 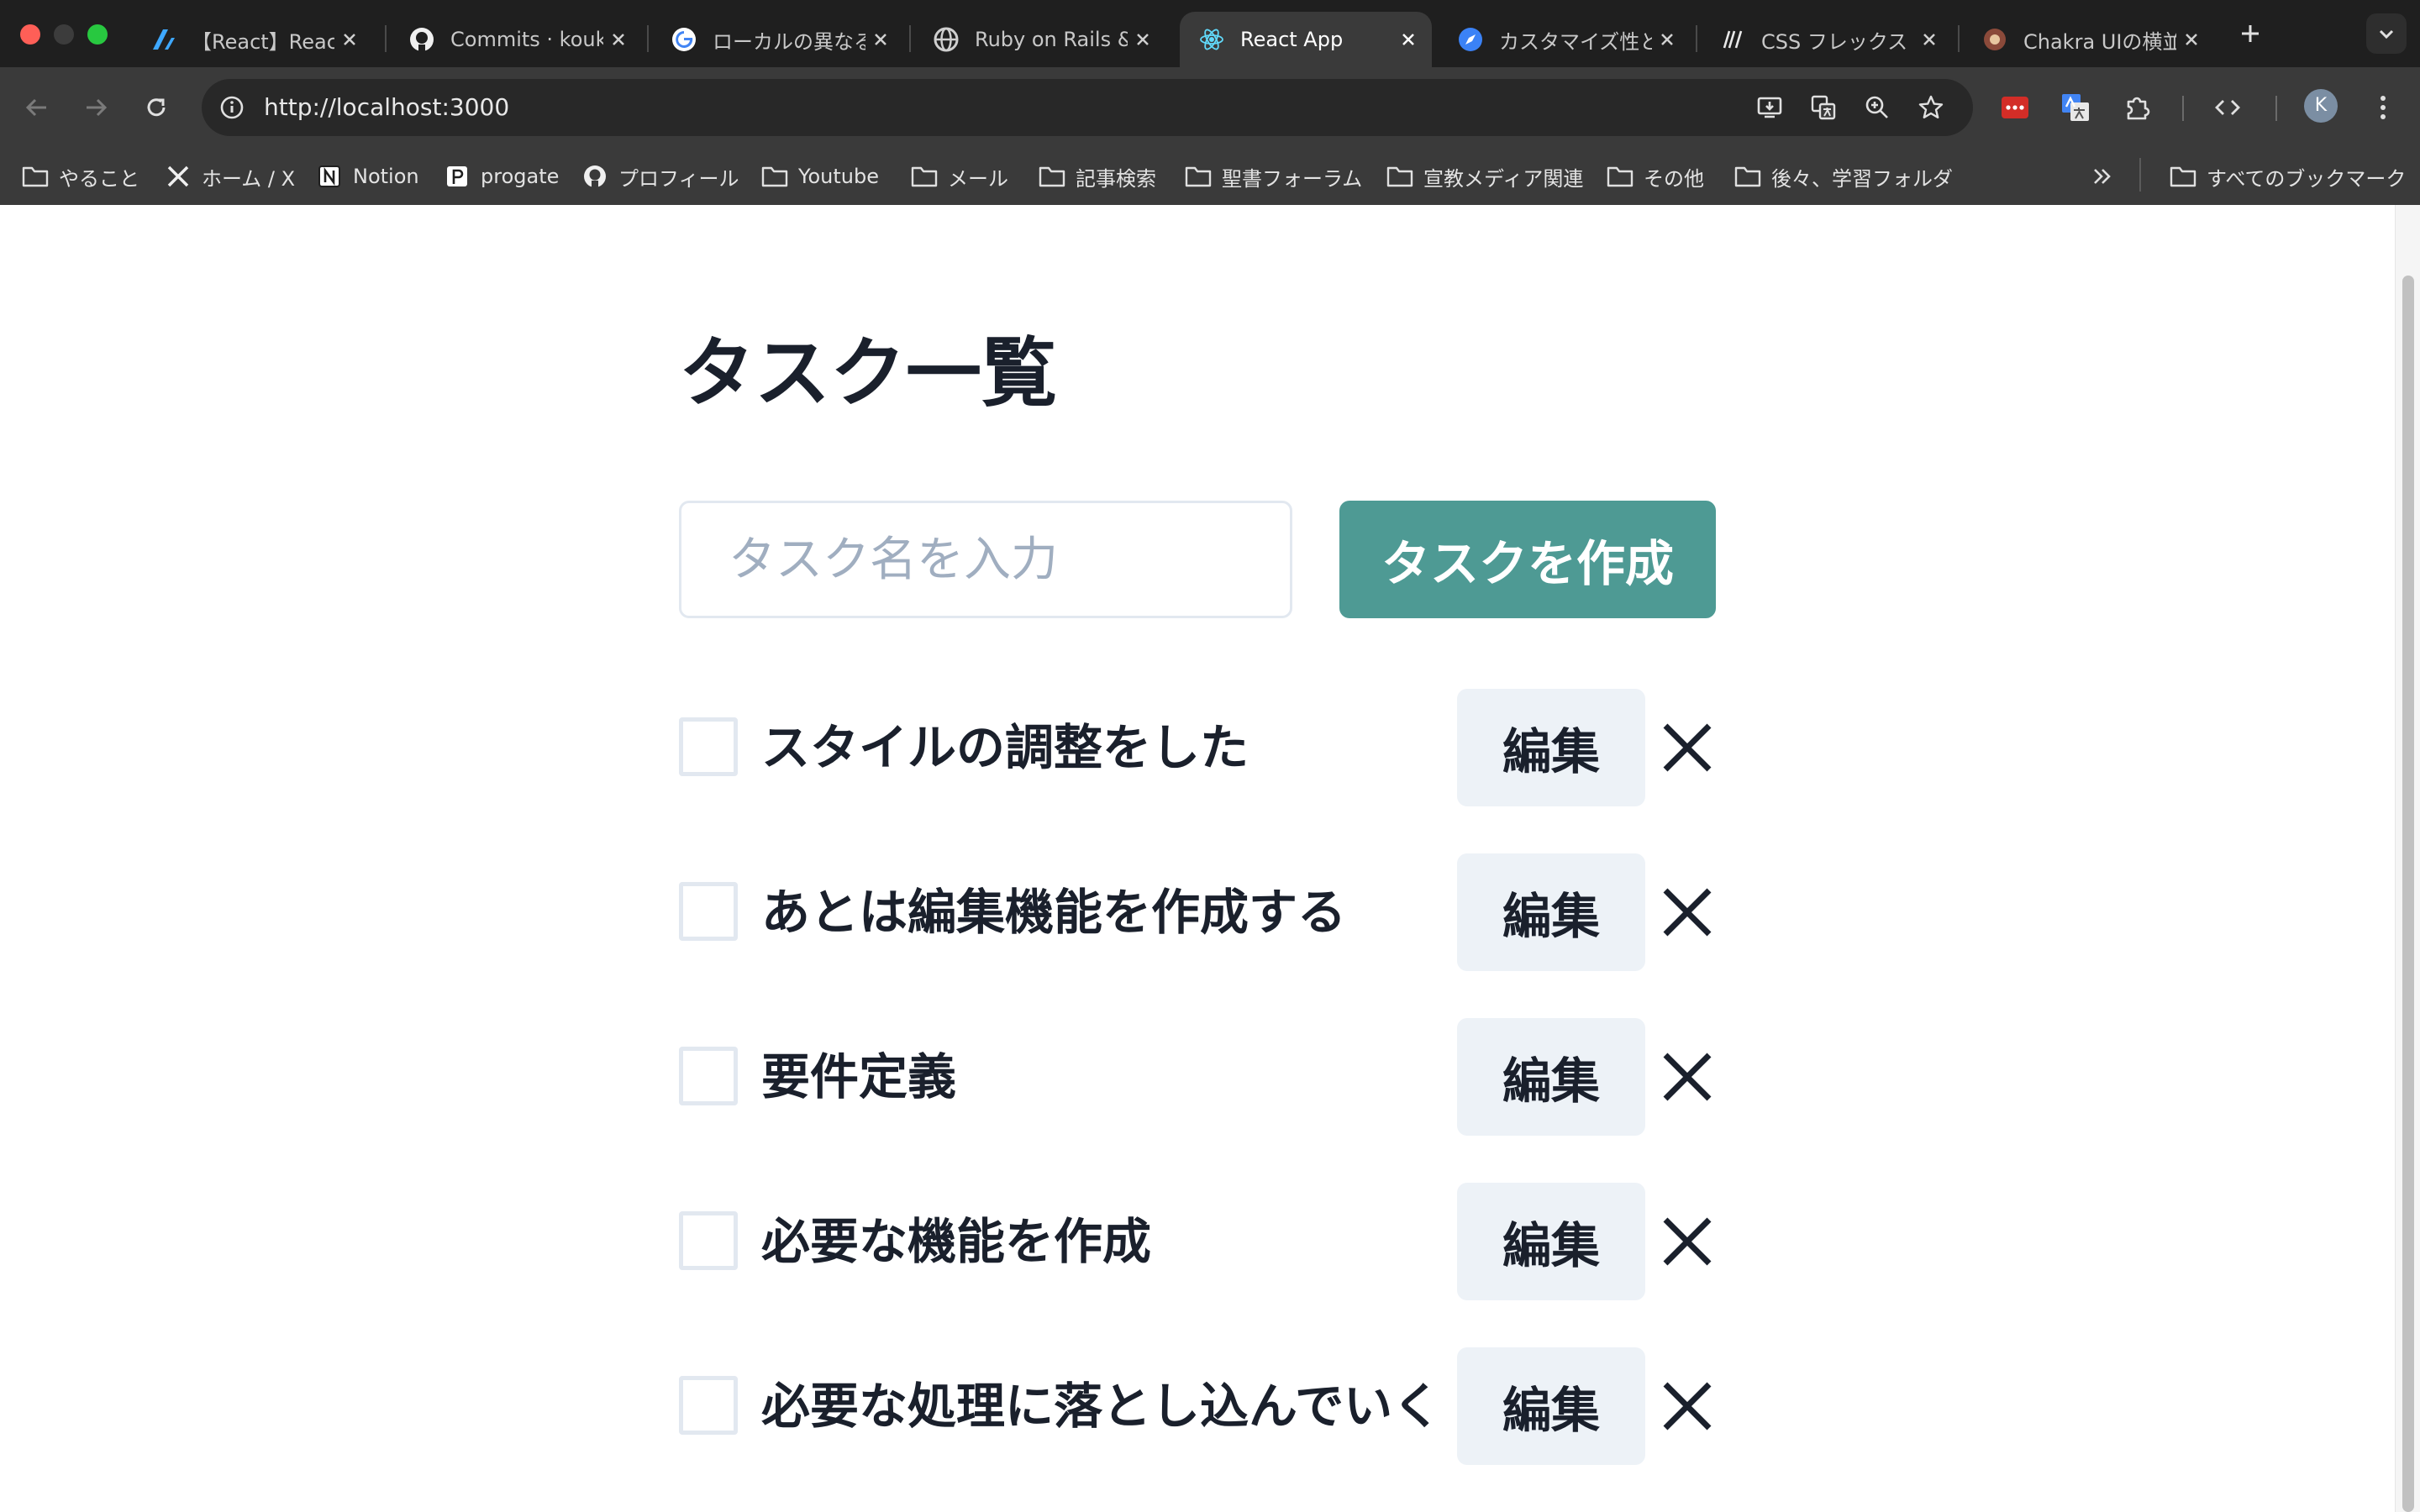 I want to click on tab-title: Chakra UIの横並, so click(x=2099, y=41).